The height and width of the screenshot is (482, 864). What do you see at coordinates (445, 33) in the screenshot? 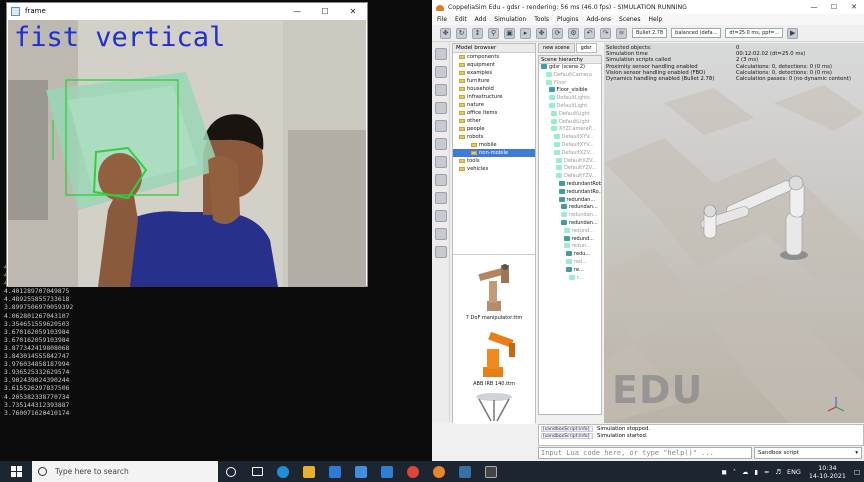
I see `camera-pan-icon: ✥` at bounding box center [445, 33].